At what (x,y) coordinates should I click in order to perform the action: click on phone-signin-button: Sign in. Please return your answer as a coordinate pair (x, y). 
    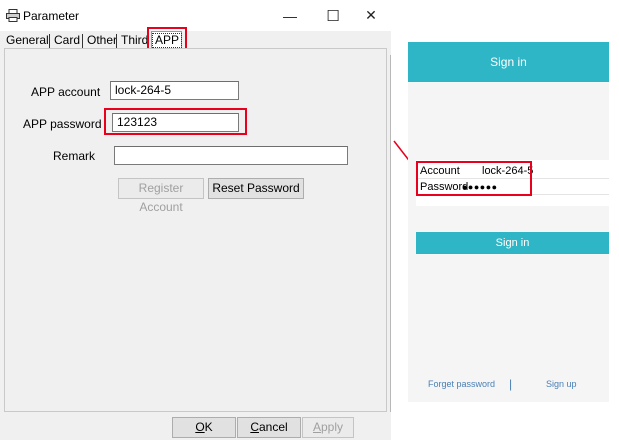
    Looking at the image, I should click on (512, 243).